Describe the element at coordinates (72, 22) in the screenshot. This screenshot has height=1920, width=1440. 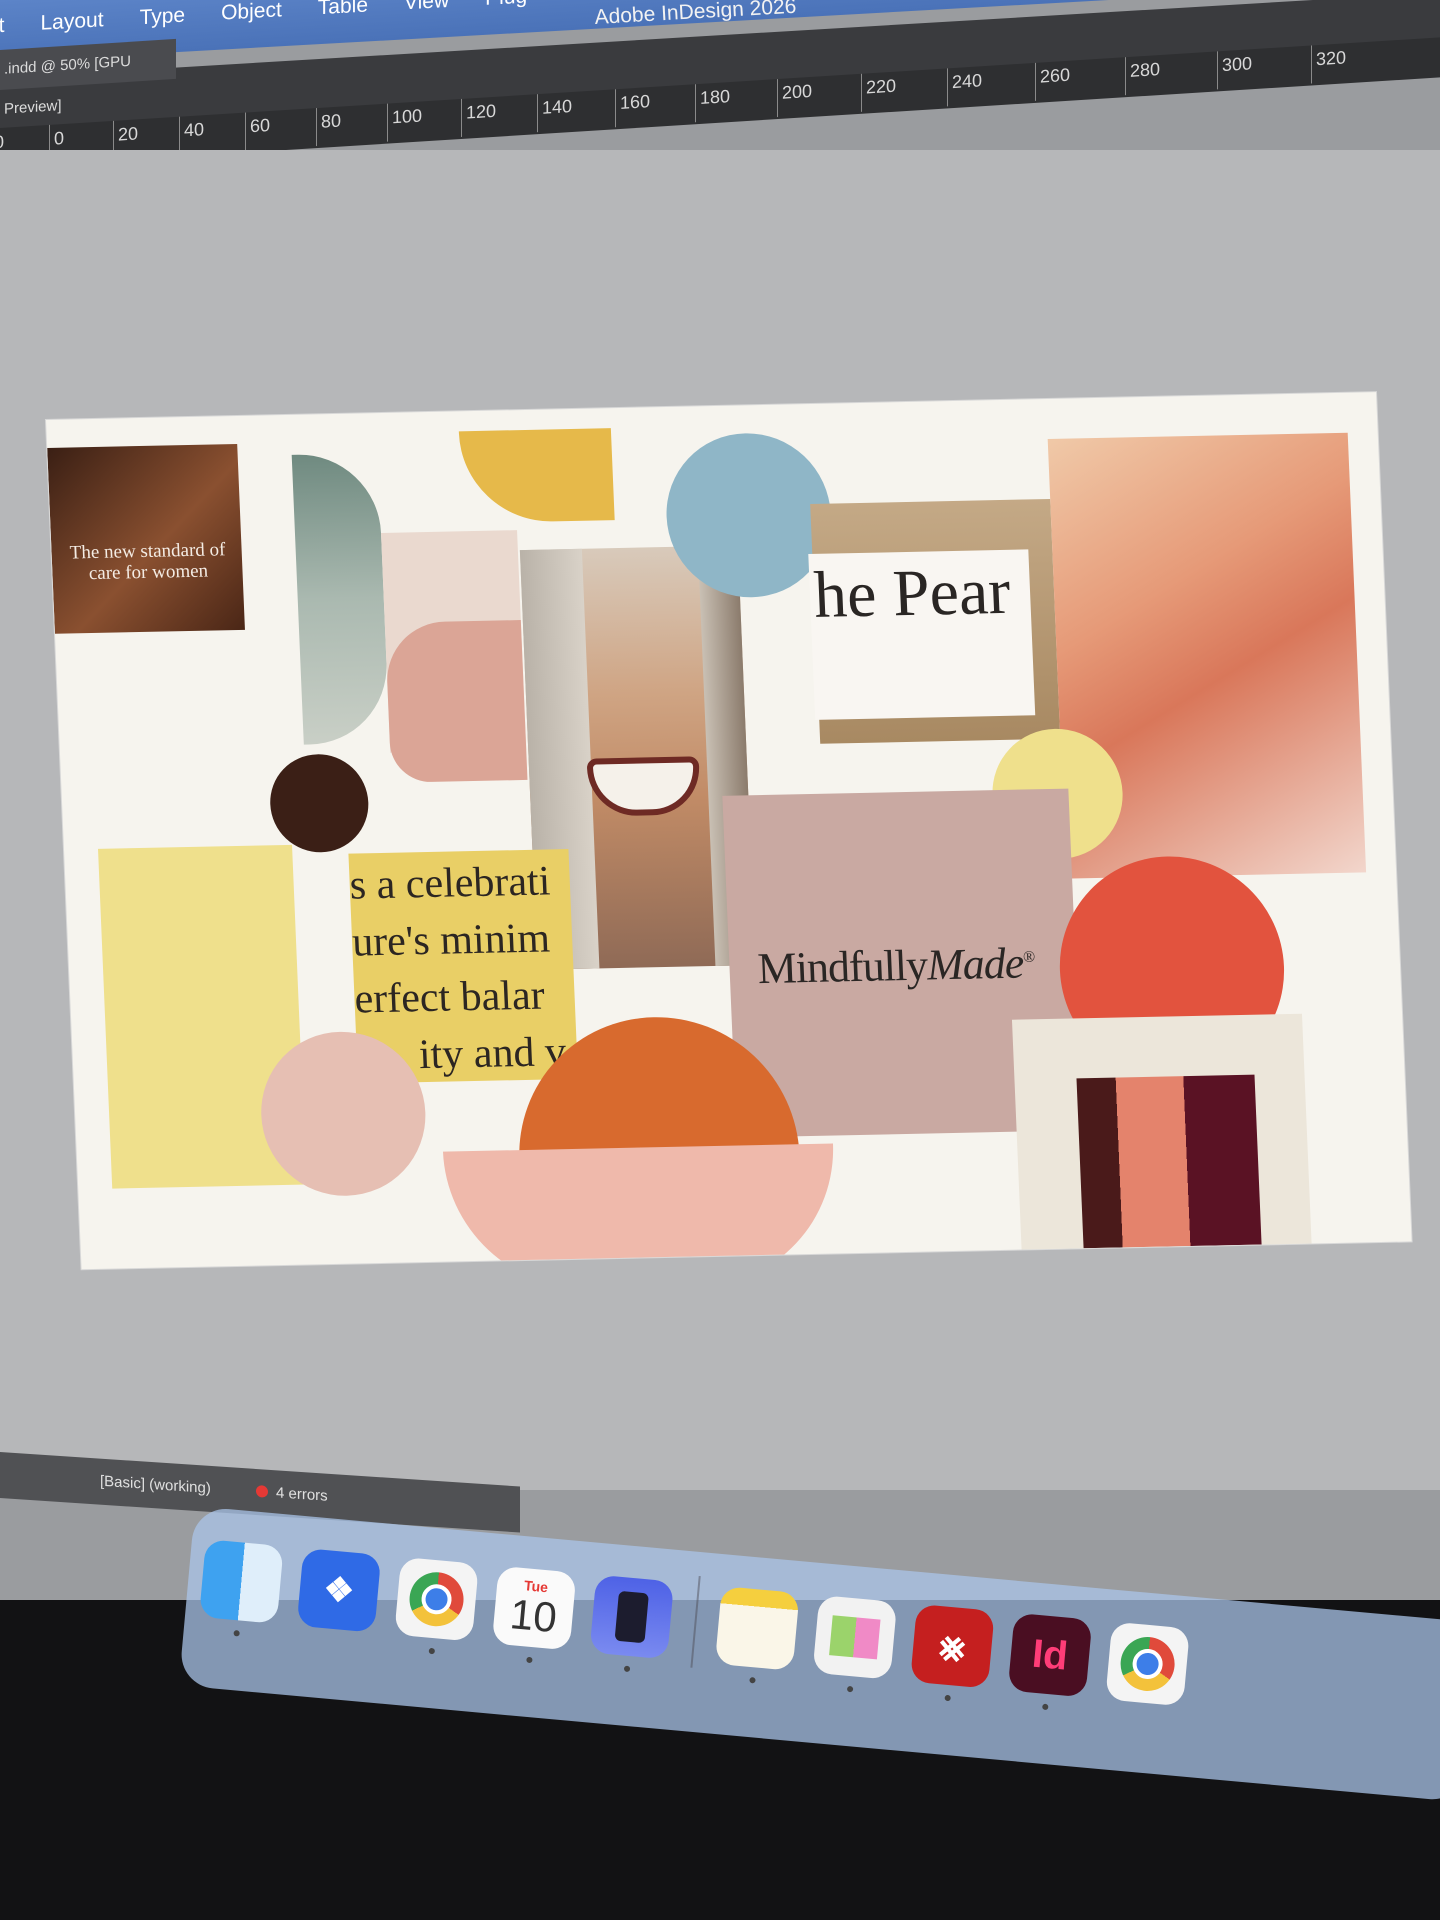
I see `menu-layout: Layout` at that location.